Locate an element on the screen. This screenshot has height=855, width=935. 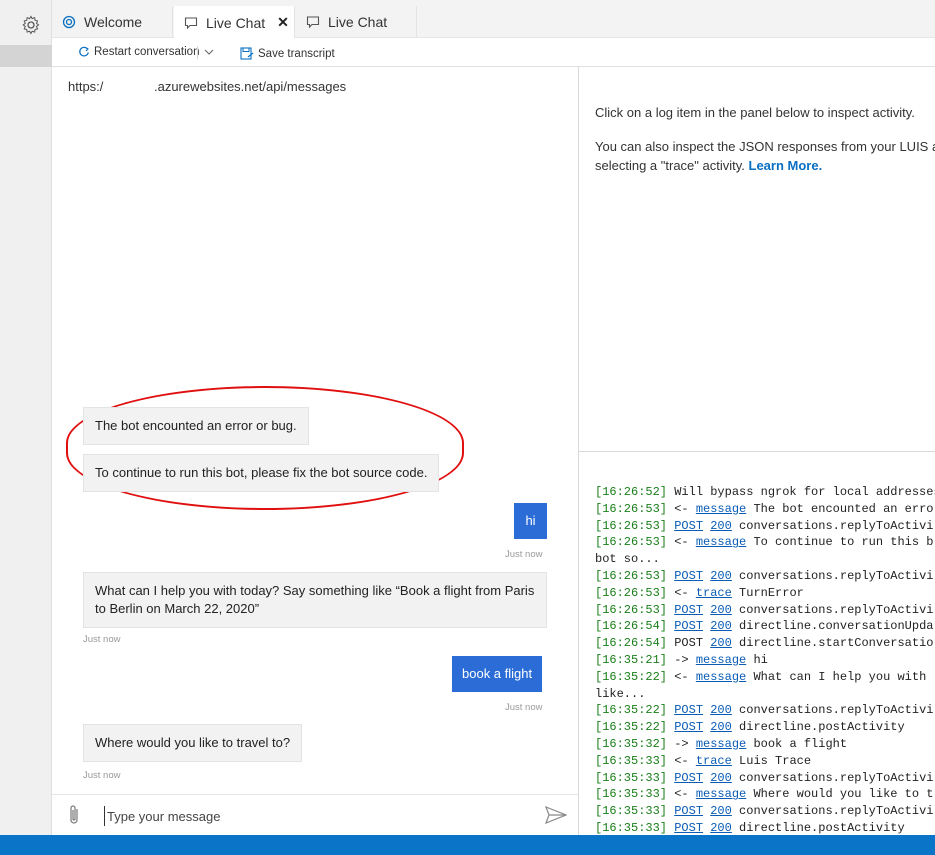
user-message: book a flight is located at coordinates (497, 674).